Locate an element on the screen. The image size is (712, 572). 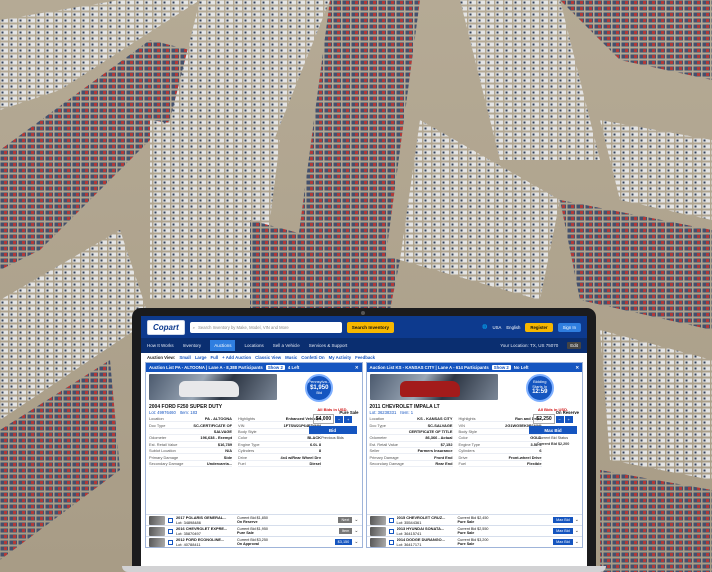
my-activity-link: My Activity is located at coordinates (340, 357).